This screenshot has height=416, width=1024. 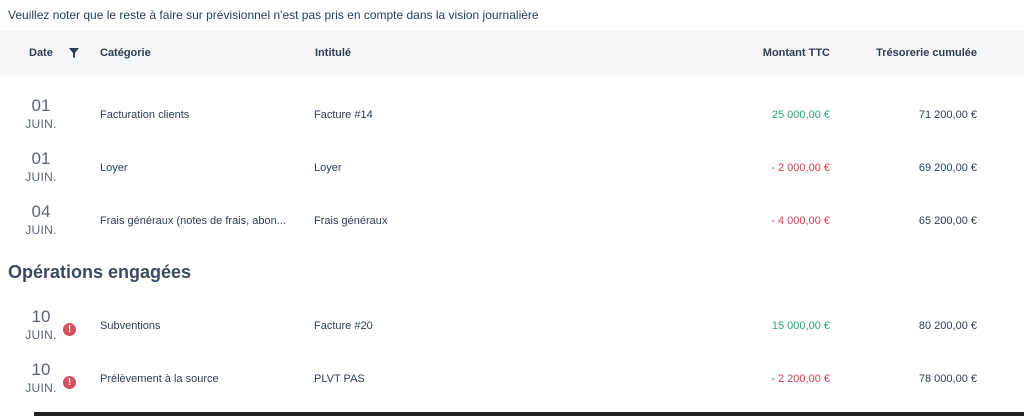 What do you see at coordinates (947, 221) in the screenshot?
I see `row-tresorerie: 65 200,00 €` at bounding box center [947, 221].